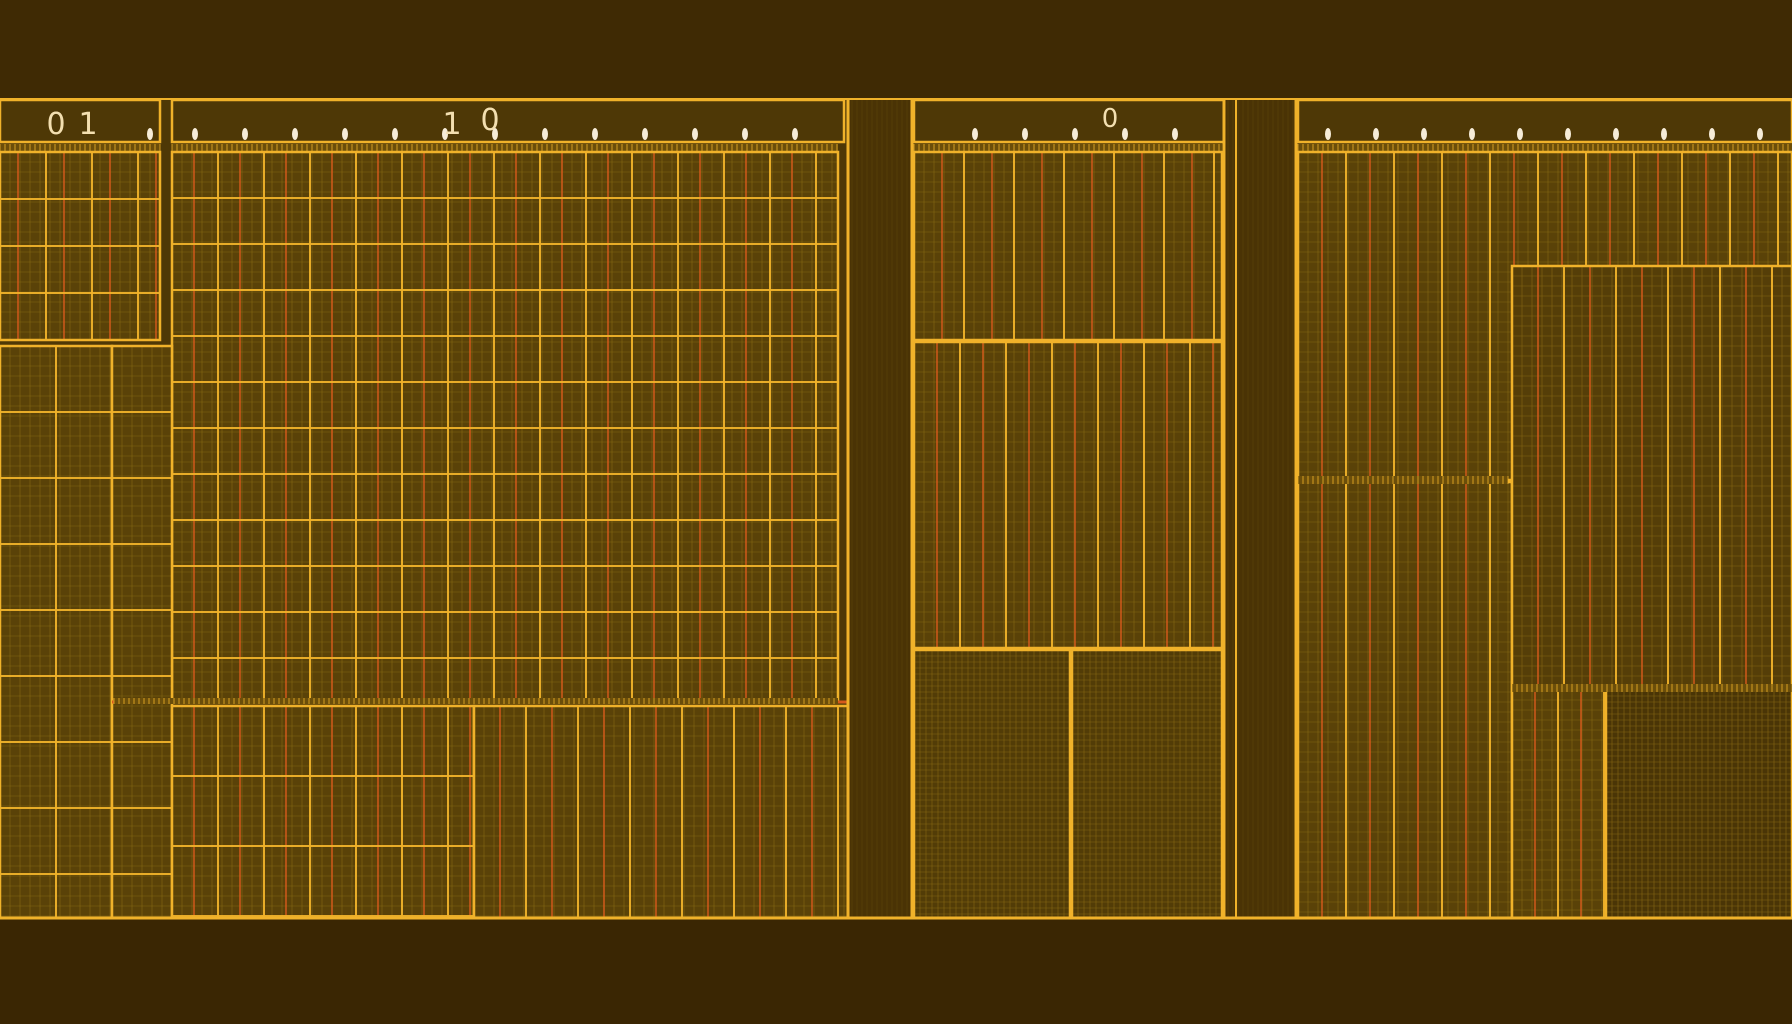  Describe the element at coordinates (451, 124) in the screenshot. I see `label-one-center: 1` at that location.